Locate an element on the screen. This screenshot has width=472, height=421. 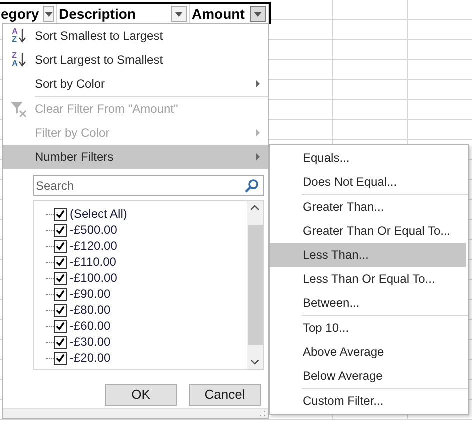
search-field: Search is located at coordinates (148, 185).